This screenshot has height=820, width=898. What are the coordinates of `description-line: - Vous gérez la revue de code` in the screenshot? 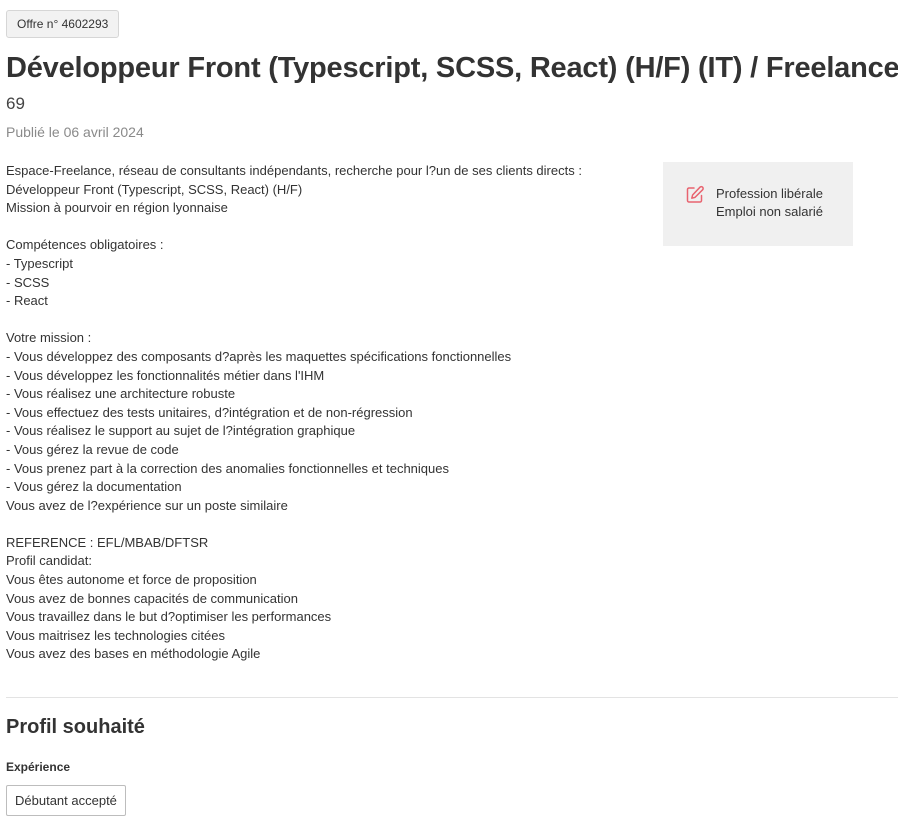 It's located at (92, 449).